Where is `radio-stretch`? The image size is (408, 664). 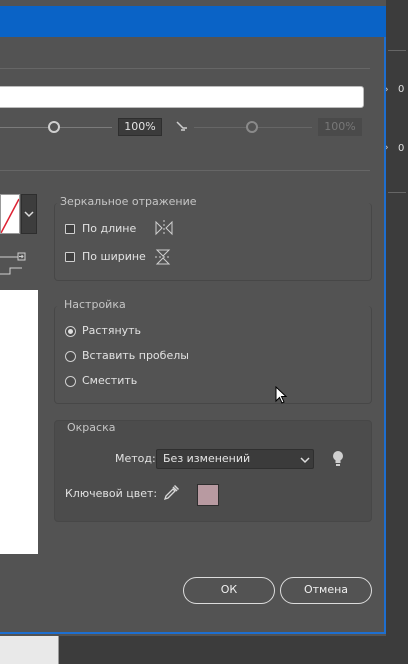
radio-stretch is located at coordinates (70, 331).